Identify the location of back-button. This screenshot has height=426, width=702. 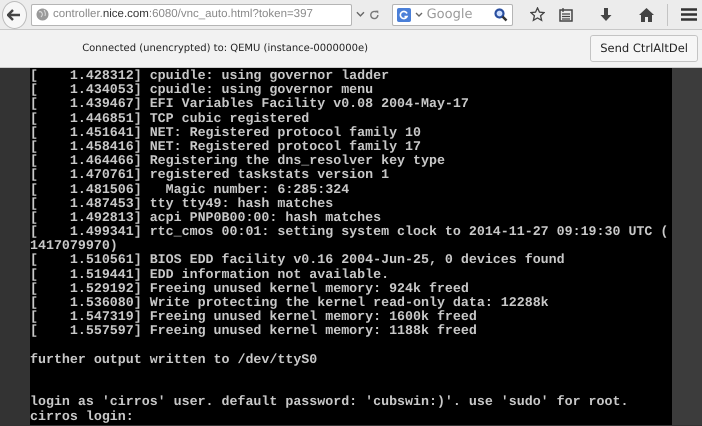
(14, 14).